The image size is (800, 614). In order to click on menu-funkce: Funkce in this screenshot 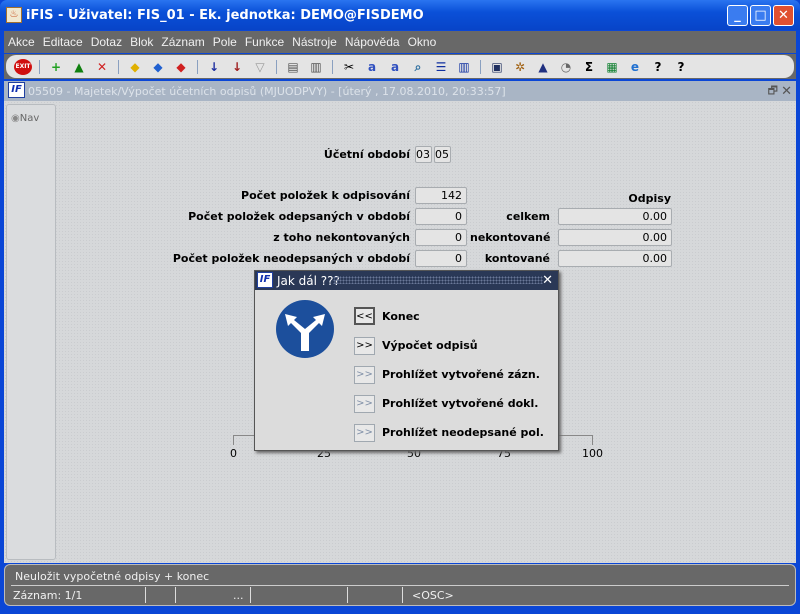, I will do `click(264, 42)`.